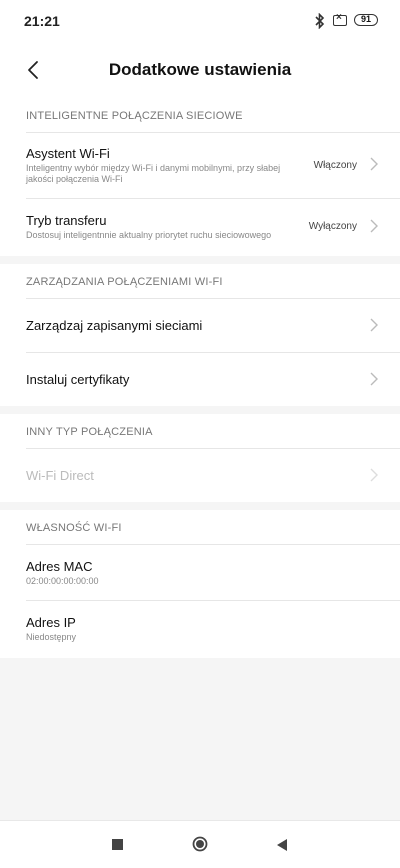 Image resolution: width=400 pixels, height=868 pixels. I want to click on ip-address-value: Niedostępny, so click(51, 637).